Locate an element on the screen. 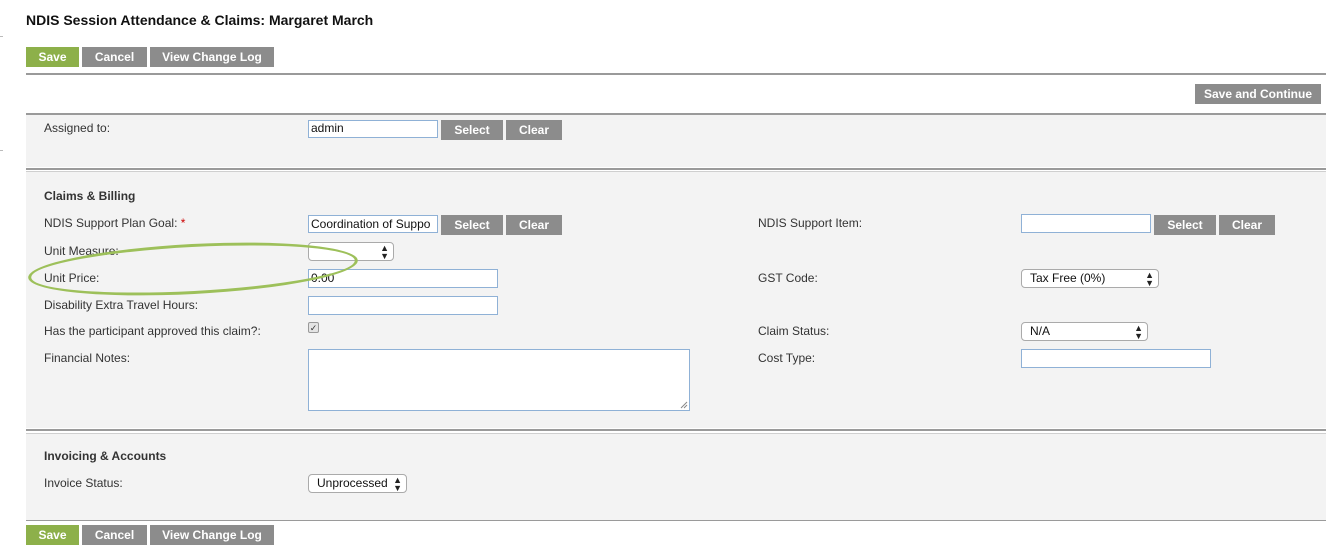 The image size is (1326, 557). support-plan-goal-input: Coordination of Suppo is located at coordinates (373, 224).